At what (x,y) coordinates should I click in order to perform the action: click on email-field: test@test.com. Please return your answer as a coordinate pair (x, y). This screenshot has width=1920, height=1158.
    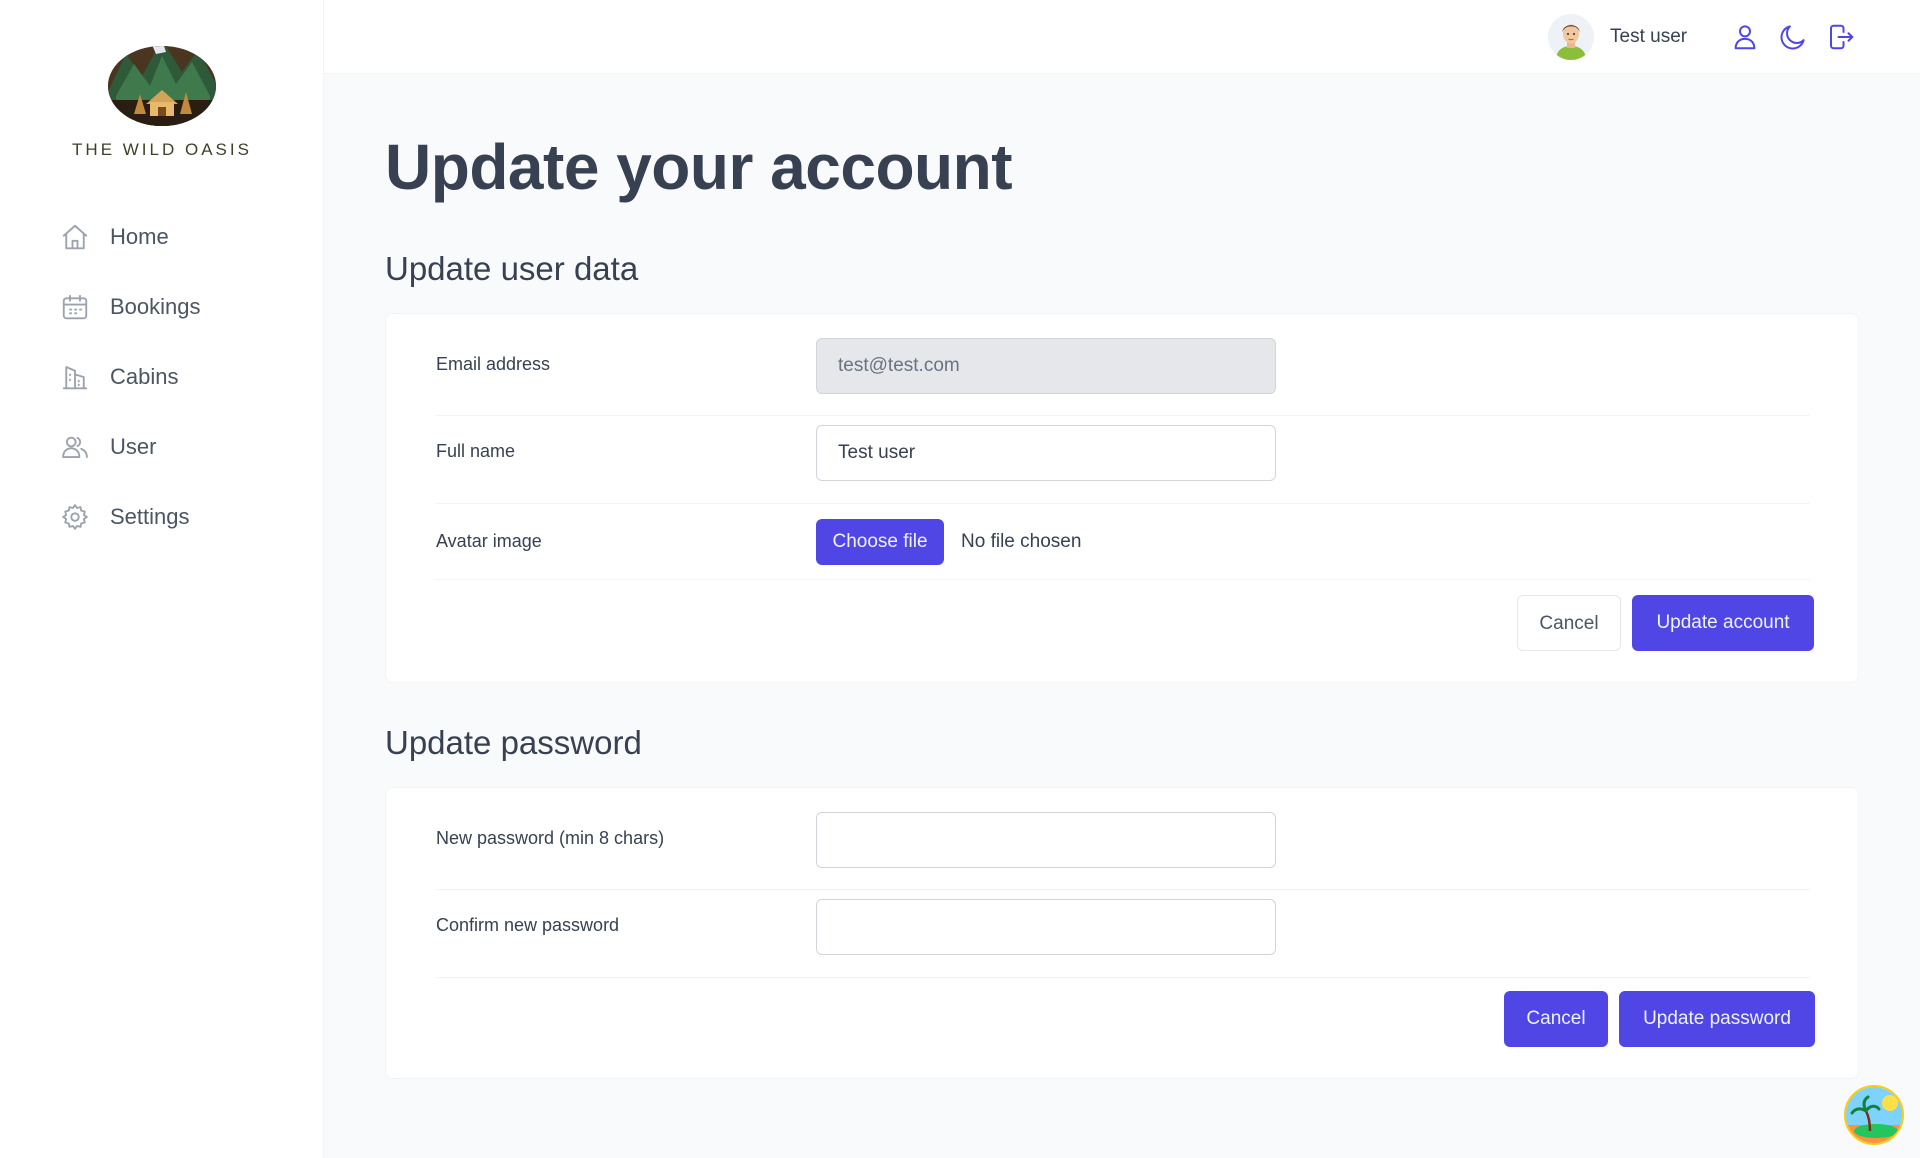
    Looking at the image, I should click on (1046, 366).